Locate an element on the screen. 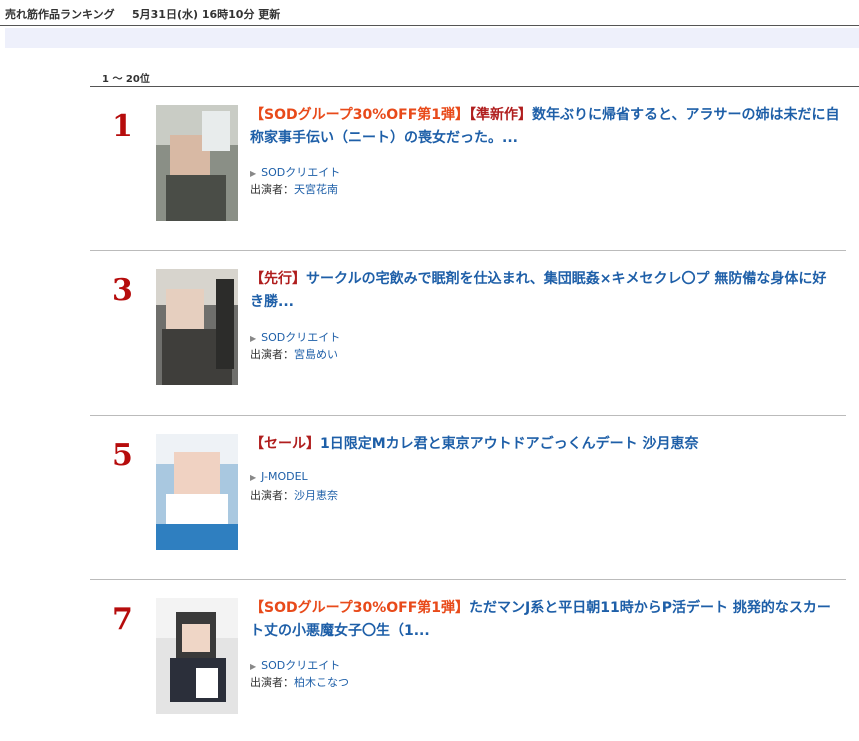 This screenshot has width=859, height=741. rank-range-label: 1 〜 20位 is located at coordinates (126, 79).